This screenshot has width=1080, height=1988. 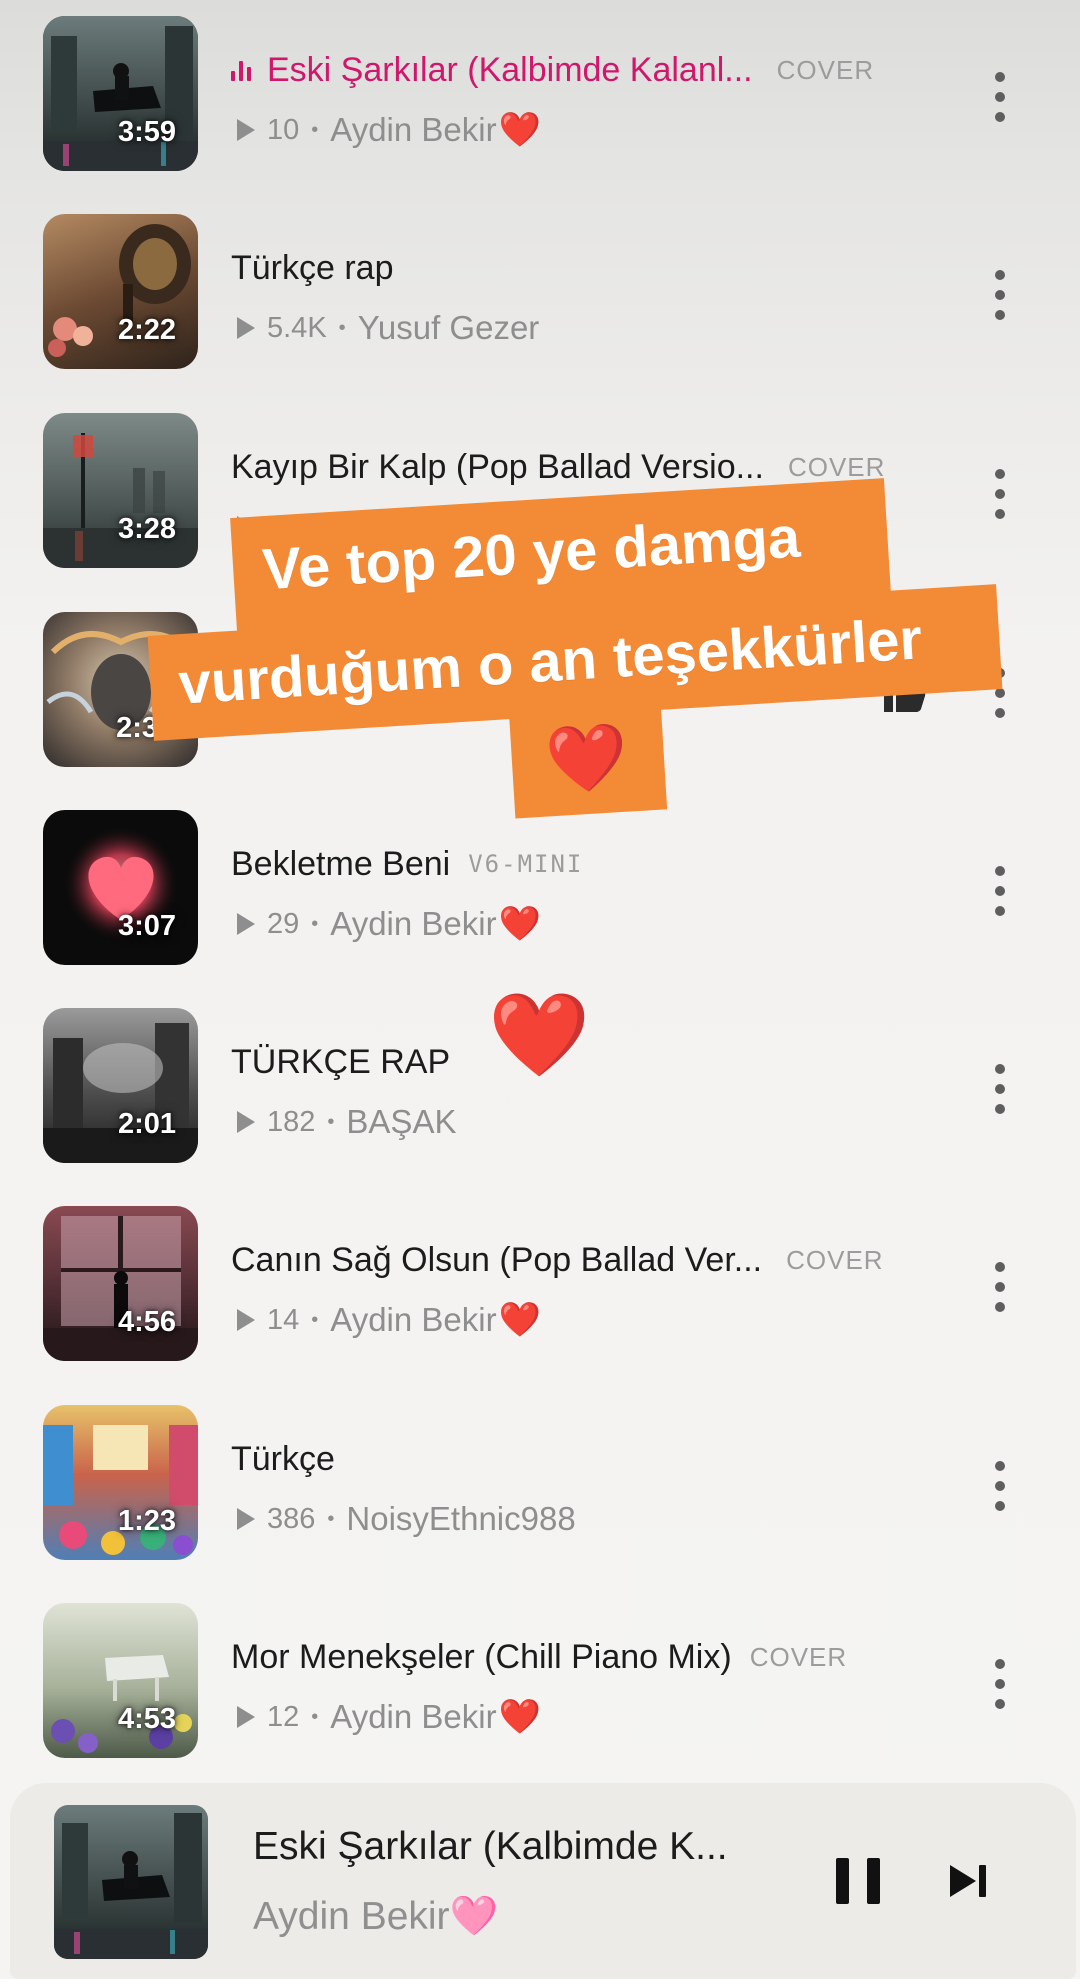 I want to click on next-track-button, so click(x=968, y=1881).